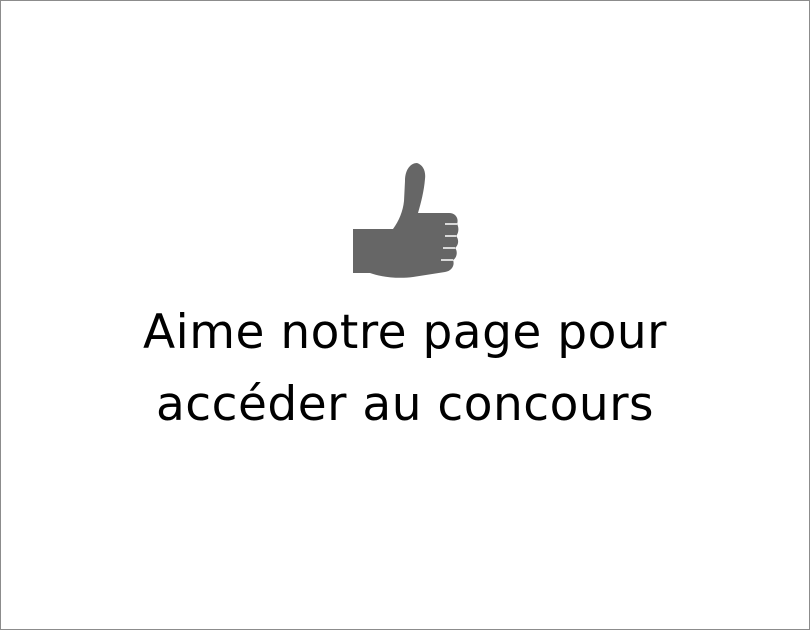 This screenshot has width=810, height=630. Describe the element at coordinates (405, 404) in the screenshot. I see `message-line-2: accéder au concours` at that location.